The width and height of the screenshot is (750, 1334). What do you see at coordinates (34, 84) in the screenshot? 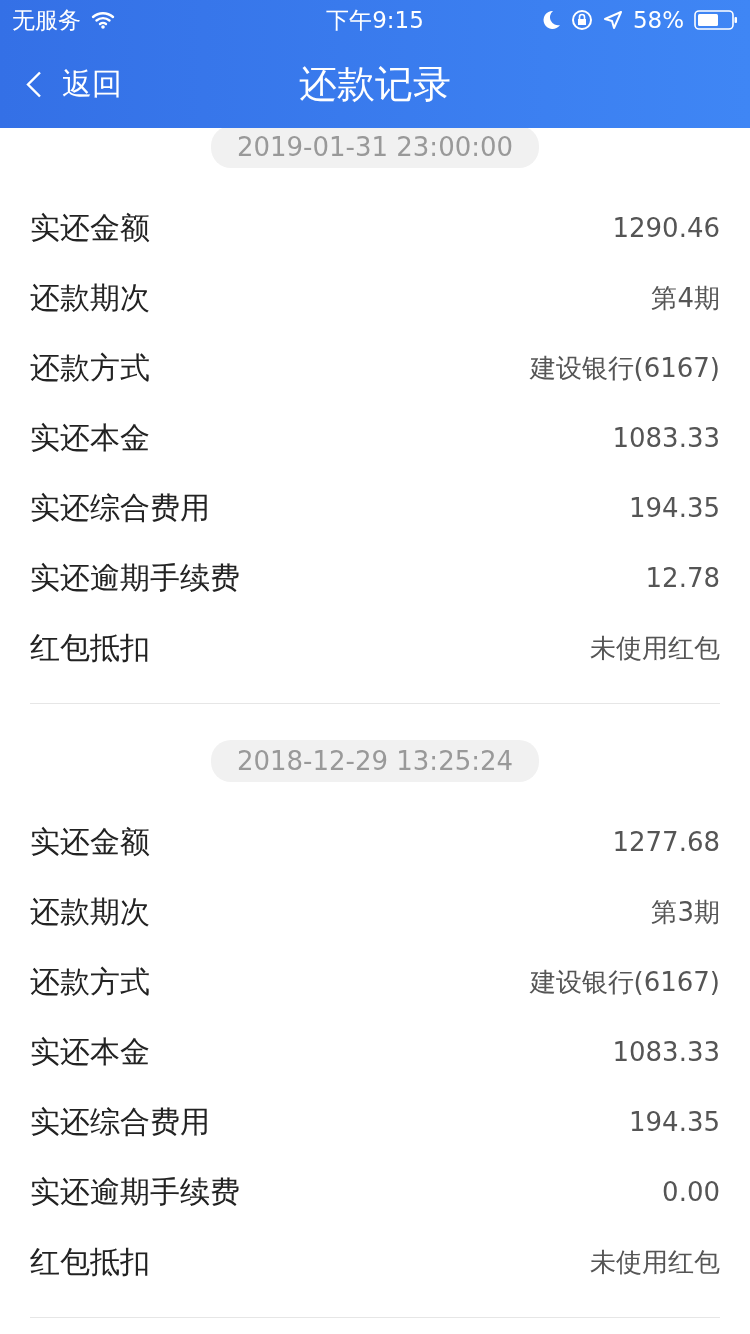
I see `chevron-left-icon` at bounding box center [34, 84].